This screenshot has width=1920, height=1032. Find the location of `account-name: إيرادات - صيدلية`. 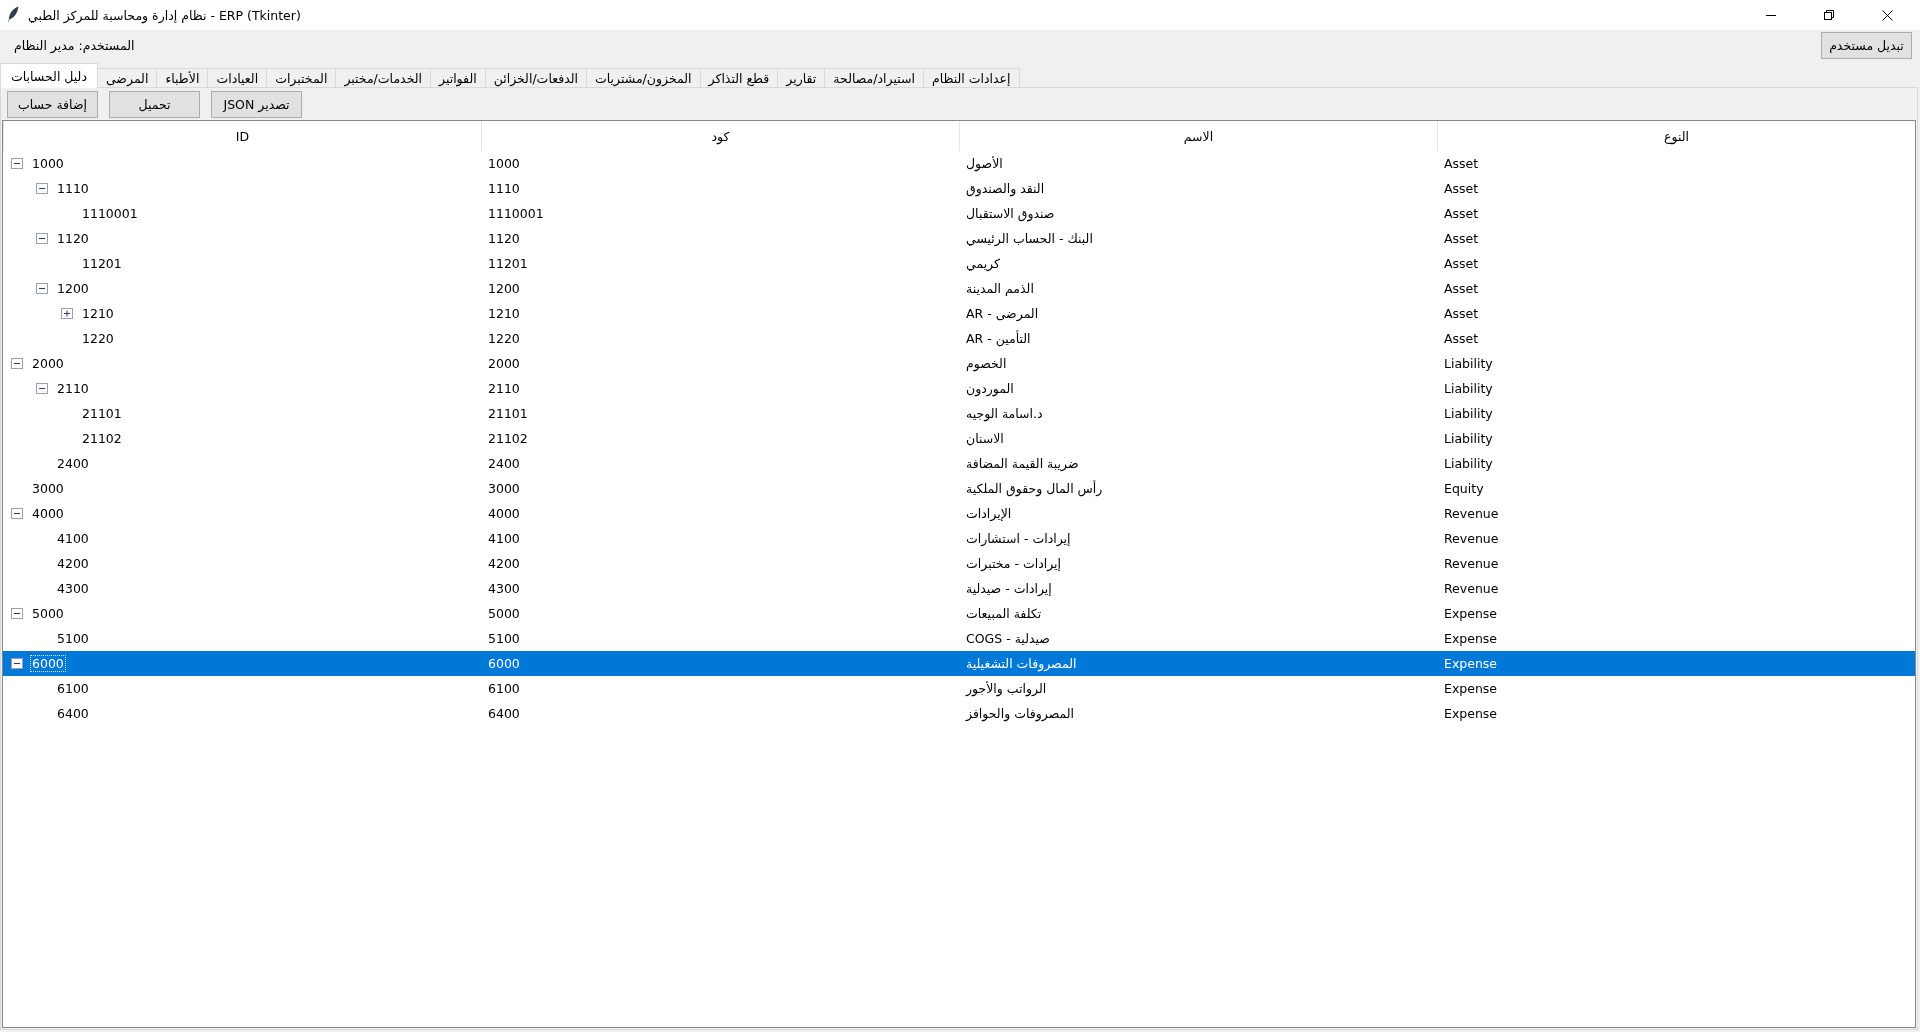

account-name: إيرادات - صيدلية is located at coordinates (1009, 588).